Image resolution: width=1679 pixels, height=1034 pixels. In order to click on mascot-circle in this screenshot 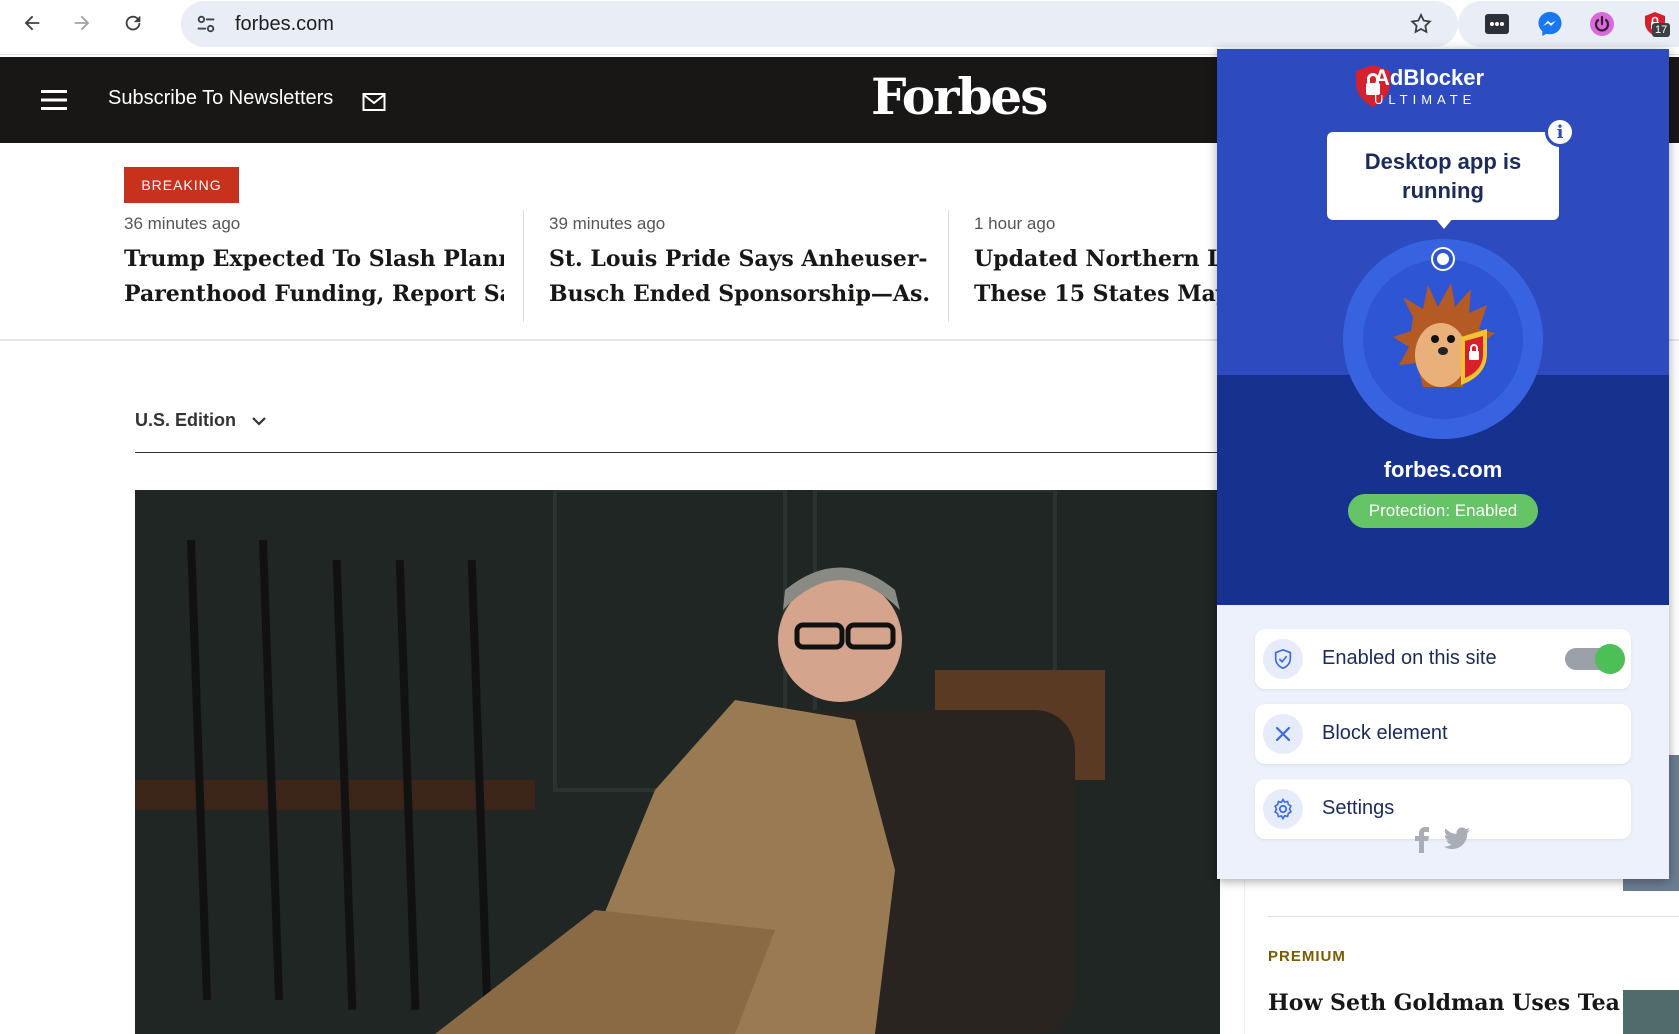, I will do `click(1443, 339)`.